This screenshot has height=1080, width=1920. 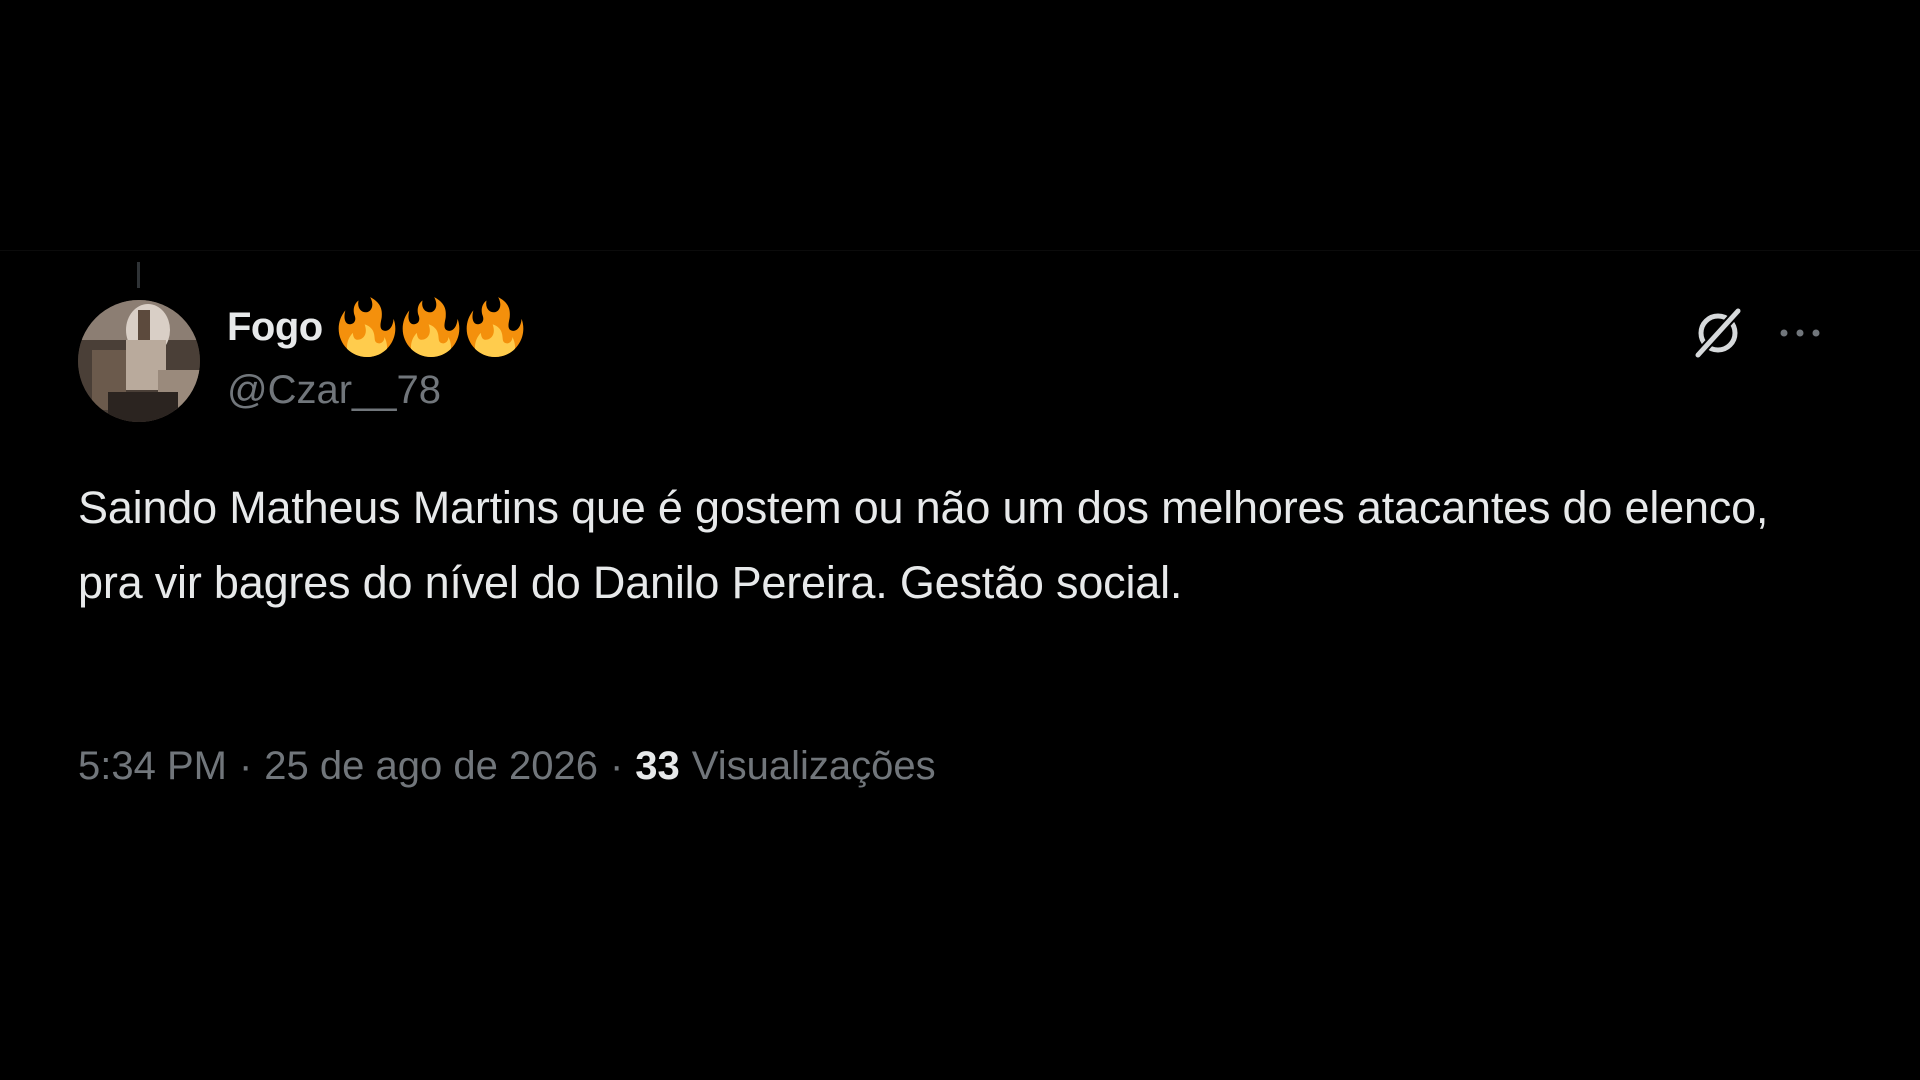 I want to click on name-emojis, so click(x=431, y=327).